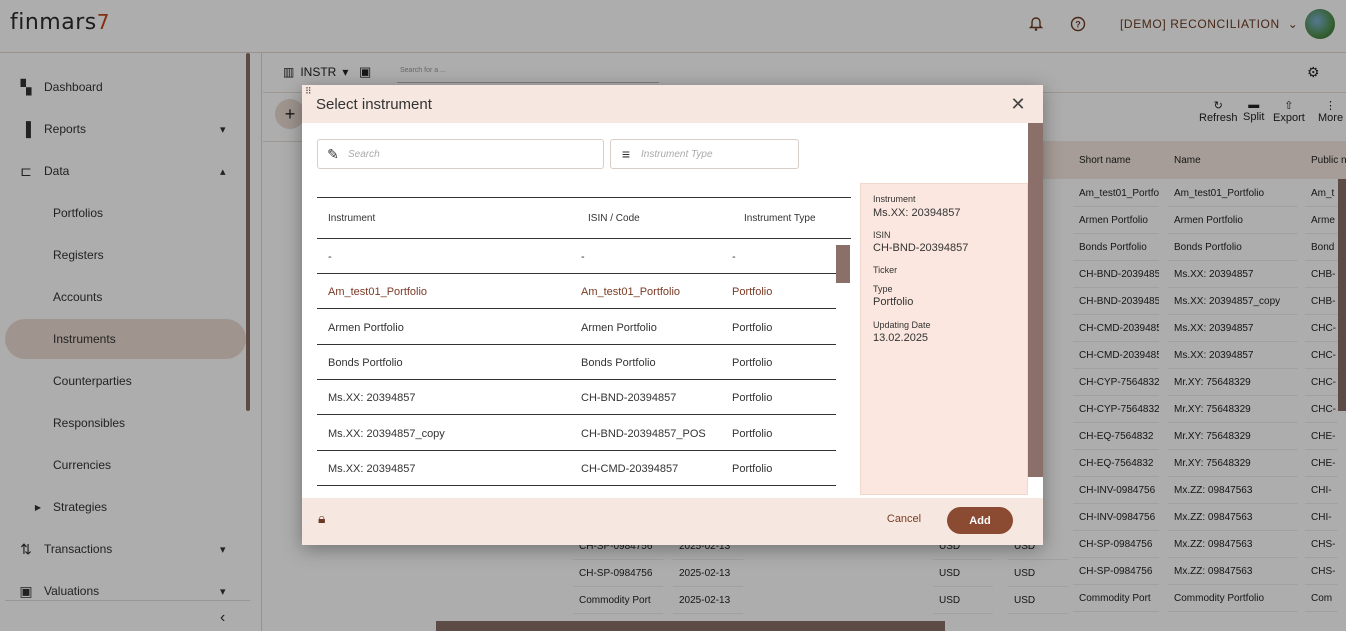 The image size is (1346, 631). What do you see at coordinates (780, 218) in the screenshot?
I see `column-header-type: Instrument Type` at bounding box center [780, 218].